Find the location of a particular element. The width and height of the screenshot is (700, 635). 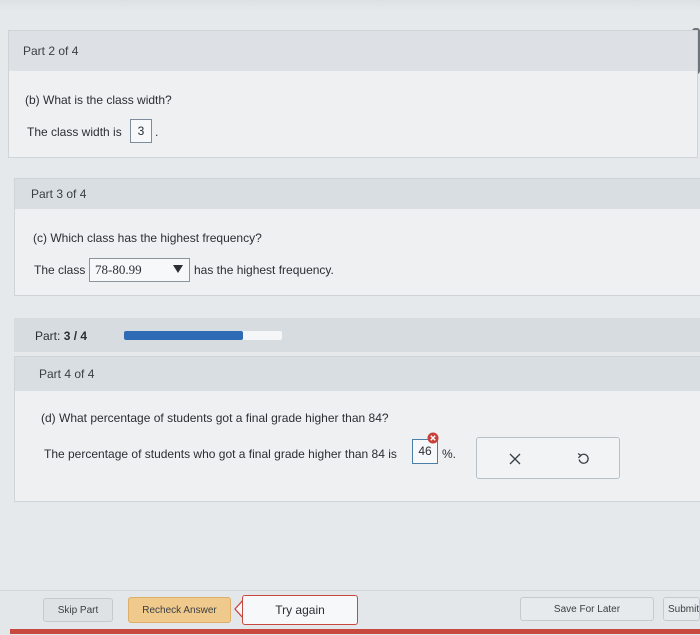

part-2-question: (b) What is the class width? is located at coordinates (98, 100).